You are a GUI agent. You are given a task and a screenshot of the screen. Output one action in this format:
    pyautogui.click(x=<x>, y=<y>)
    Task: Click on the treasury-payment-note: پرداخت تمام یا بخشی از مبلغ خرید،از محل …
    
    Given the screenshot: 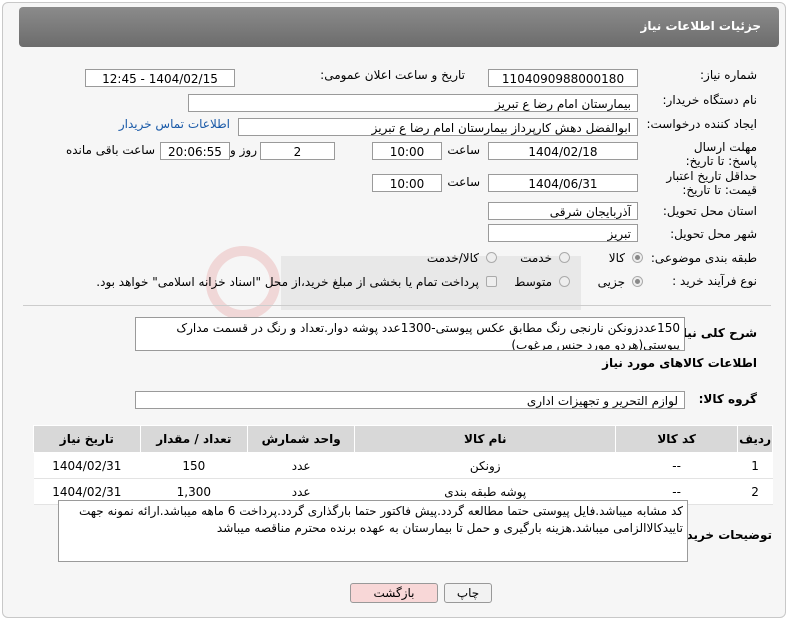 What is the action you would take?
    pyautogui.click(x=287, y=282)
    